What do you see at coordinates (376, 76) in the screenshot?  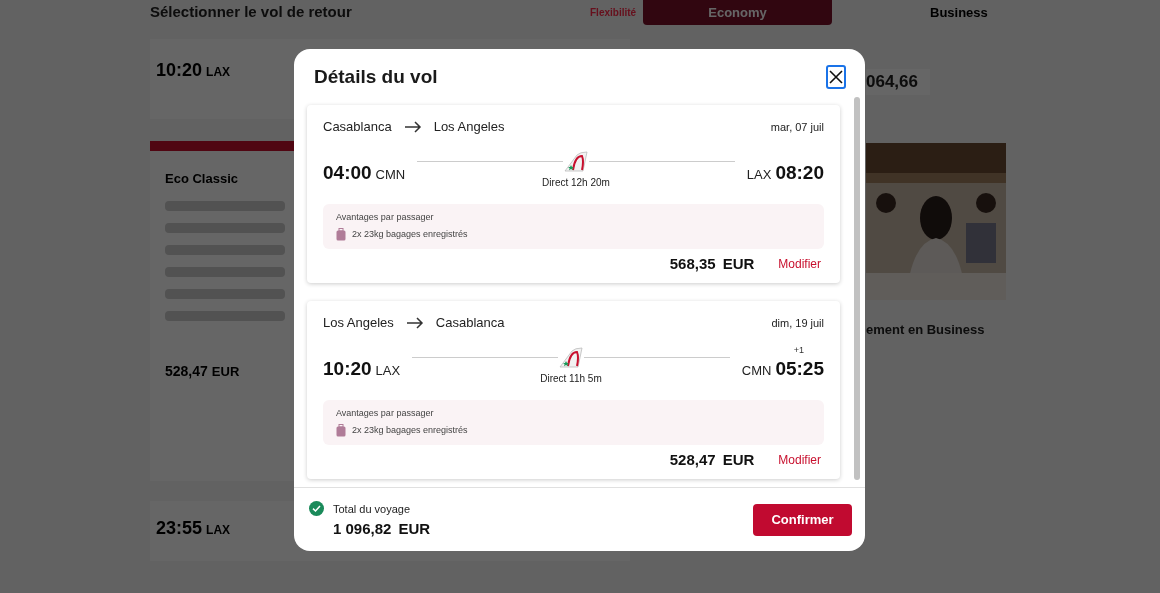 I see `dialog-title: Détails du vol` at bounding box center [376, 76].